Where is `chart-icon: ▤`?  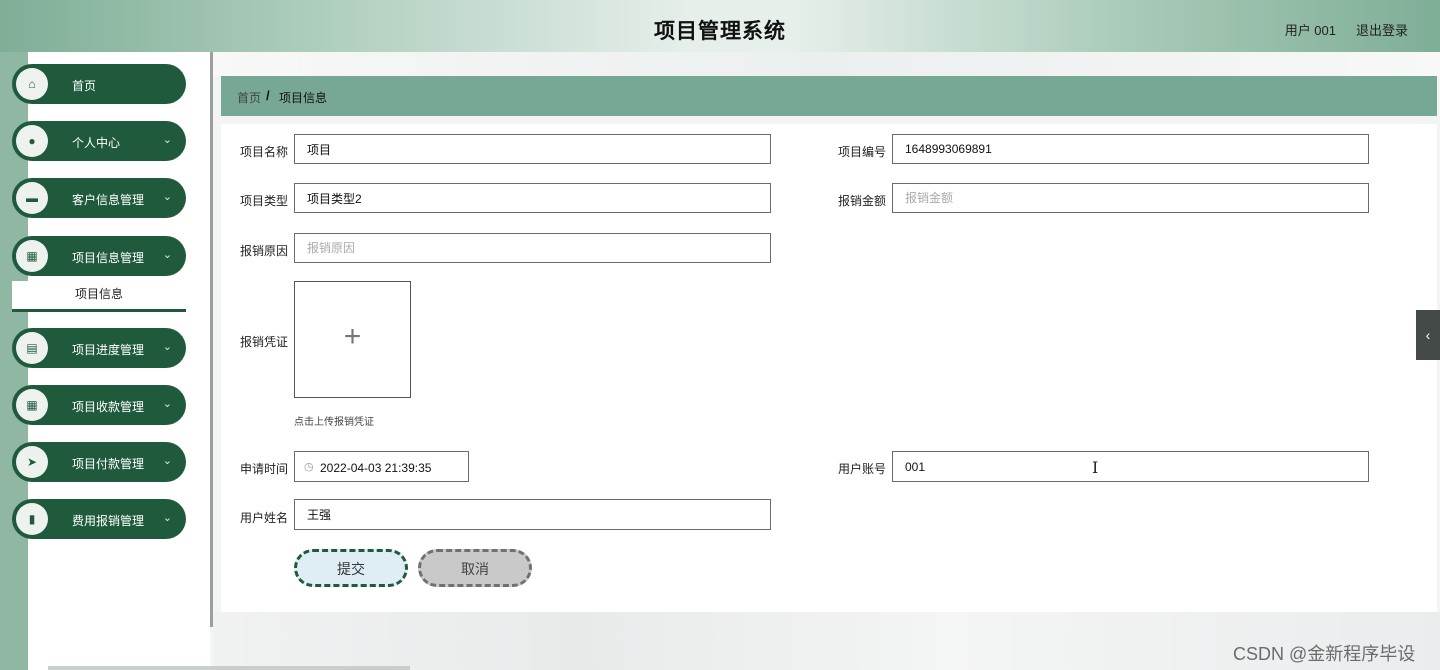 chart-icon: ▤ is located at coordinates (32, 348).